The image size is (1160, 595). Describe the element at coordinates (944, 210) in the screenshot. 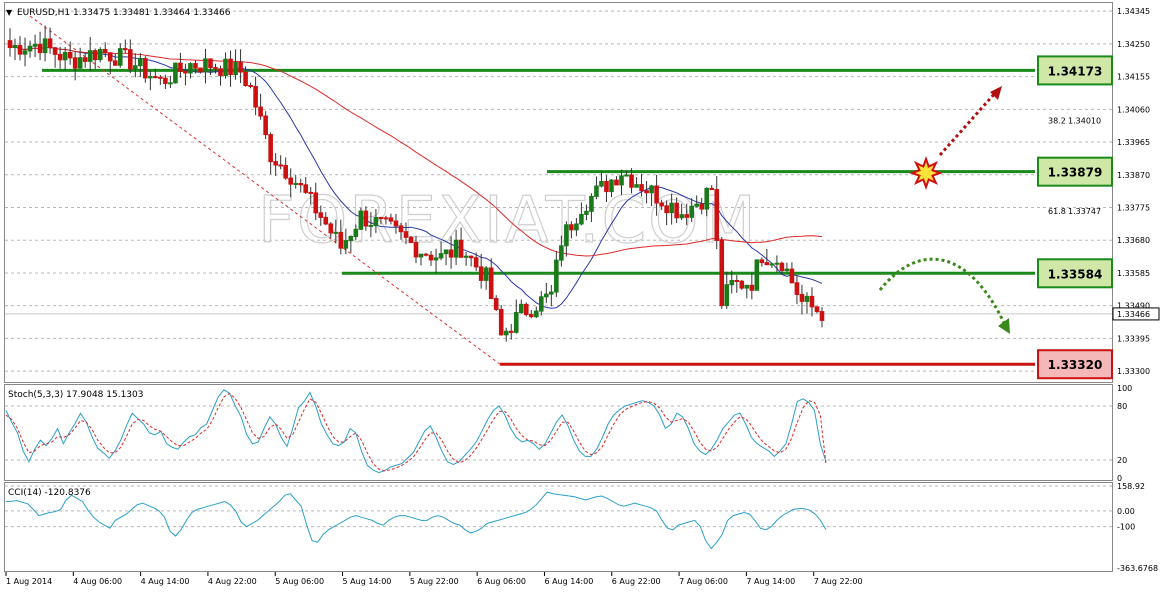

I see `forecast-arrows` at that location.